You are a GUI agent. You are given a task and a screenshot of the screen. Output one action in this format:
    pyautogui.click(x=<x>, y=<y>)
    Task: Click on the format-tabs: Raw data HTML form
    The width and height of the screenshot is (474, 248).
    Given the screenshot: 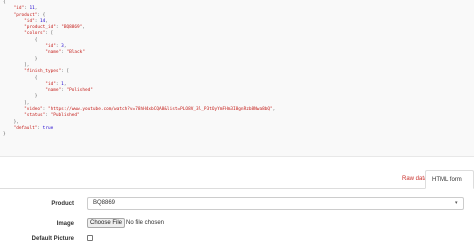 What is the action you would take?
    pyautogui.click(x=237, y=179)
    